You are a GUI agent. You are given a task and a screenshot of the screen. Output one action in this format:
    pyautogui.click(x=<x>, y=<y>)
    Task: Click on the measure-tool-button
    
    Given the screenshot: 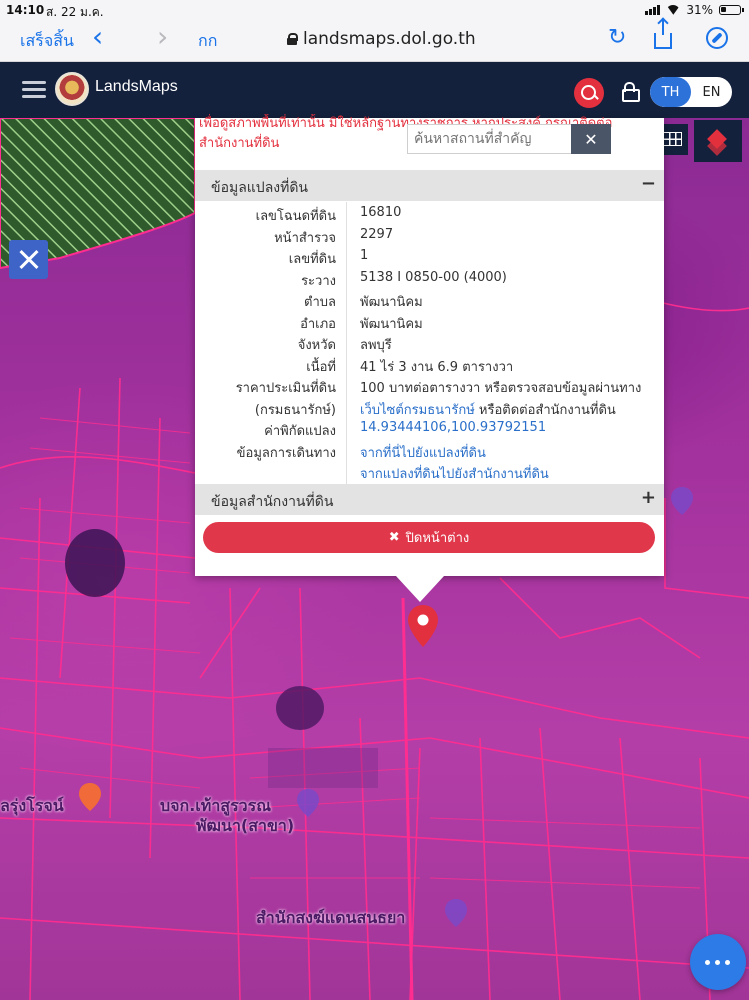 What is the action you would take?
    pyautogui.click(x=28, y=259)
    